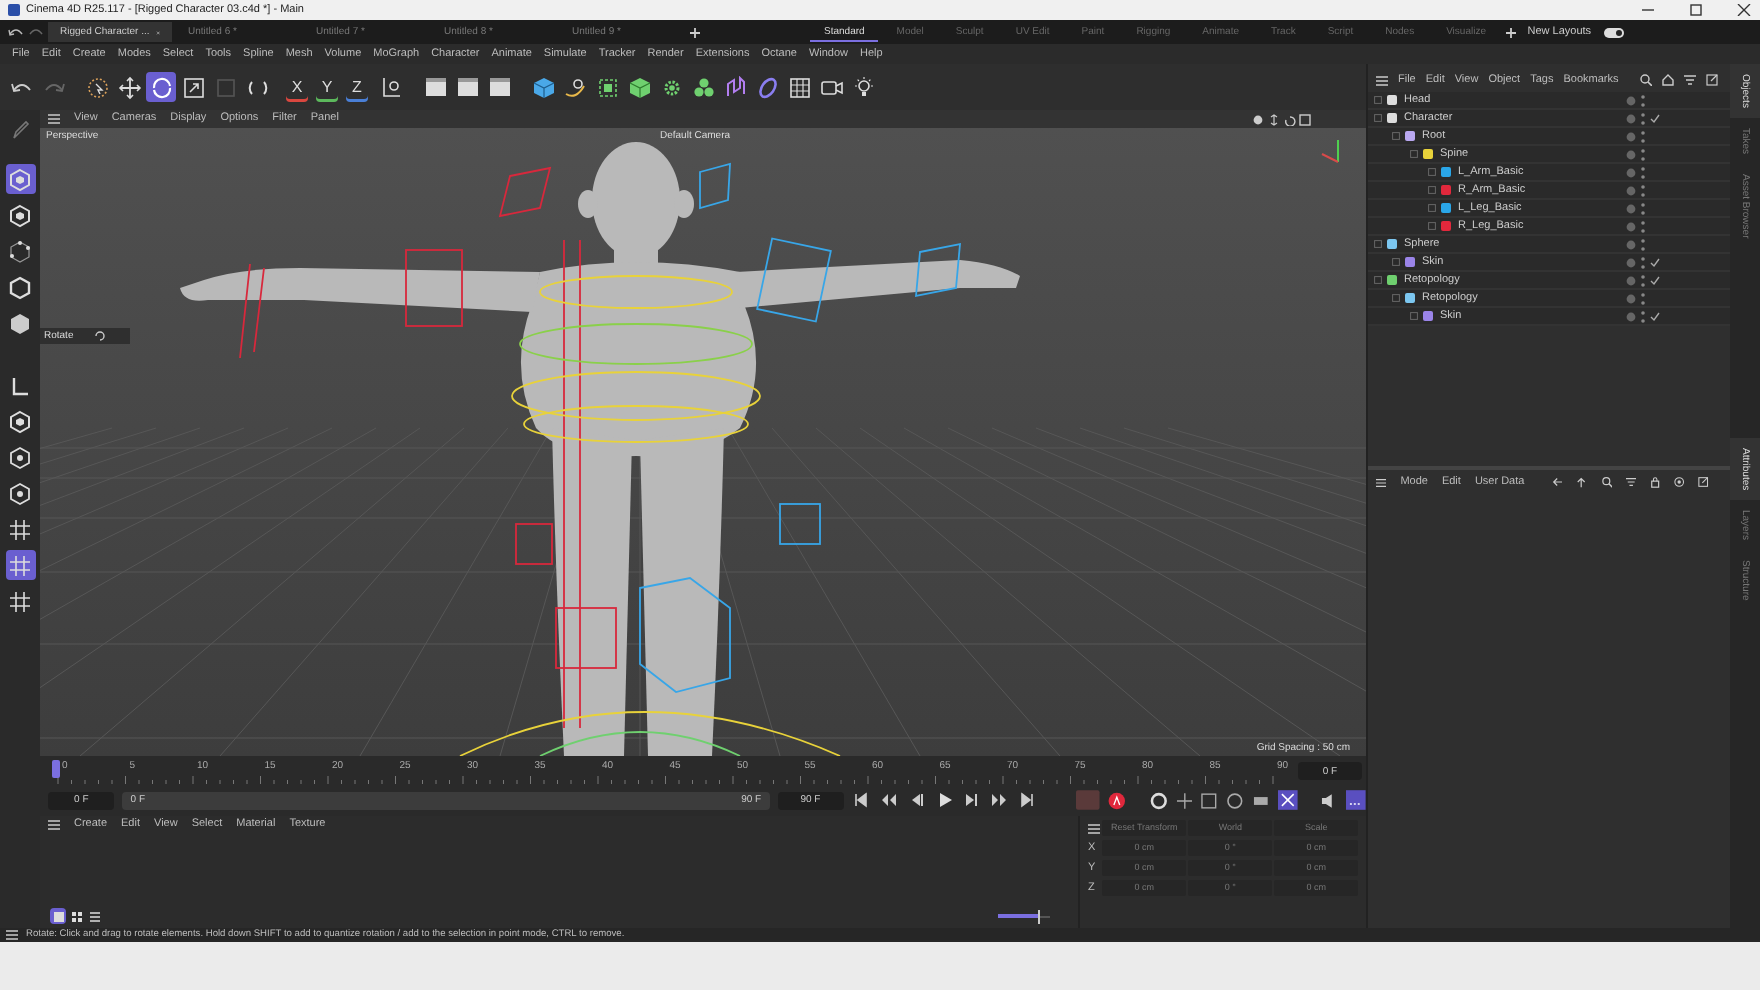 Image resolution: width=1760 pixels, height=990 pixels. I want to click on parameter-key-icon, so click(1260, 800).